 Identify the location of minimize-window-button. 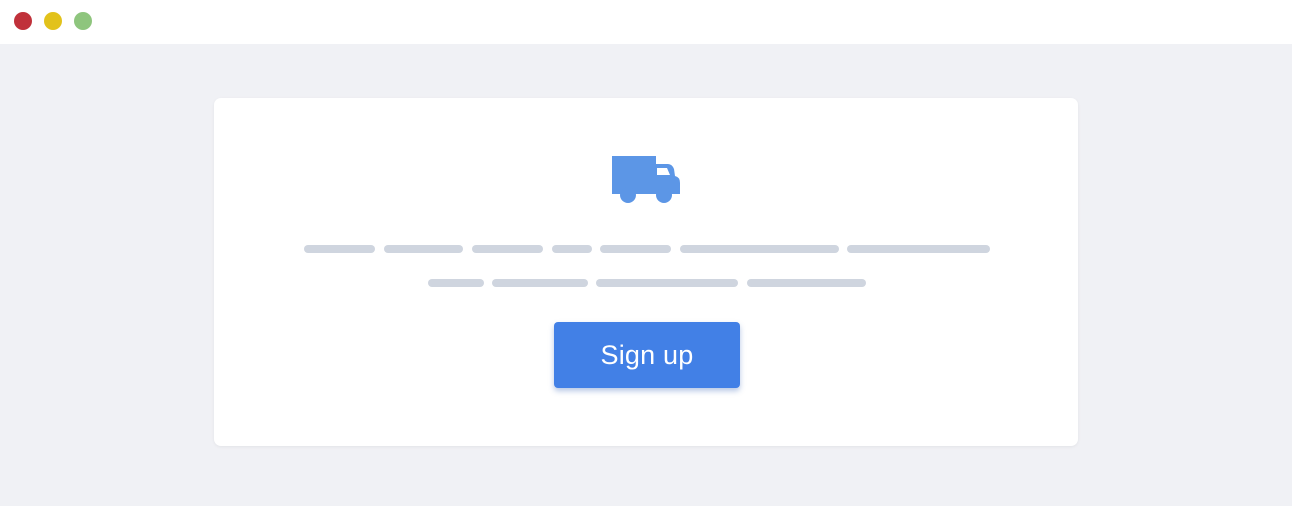
(53, 21).